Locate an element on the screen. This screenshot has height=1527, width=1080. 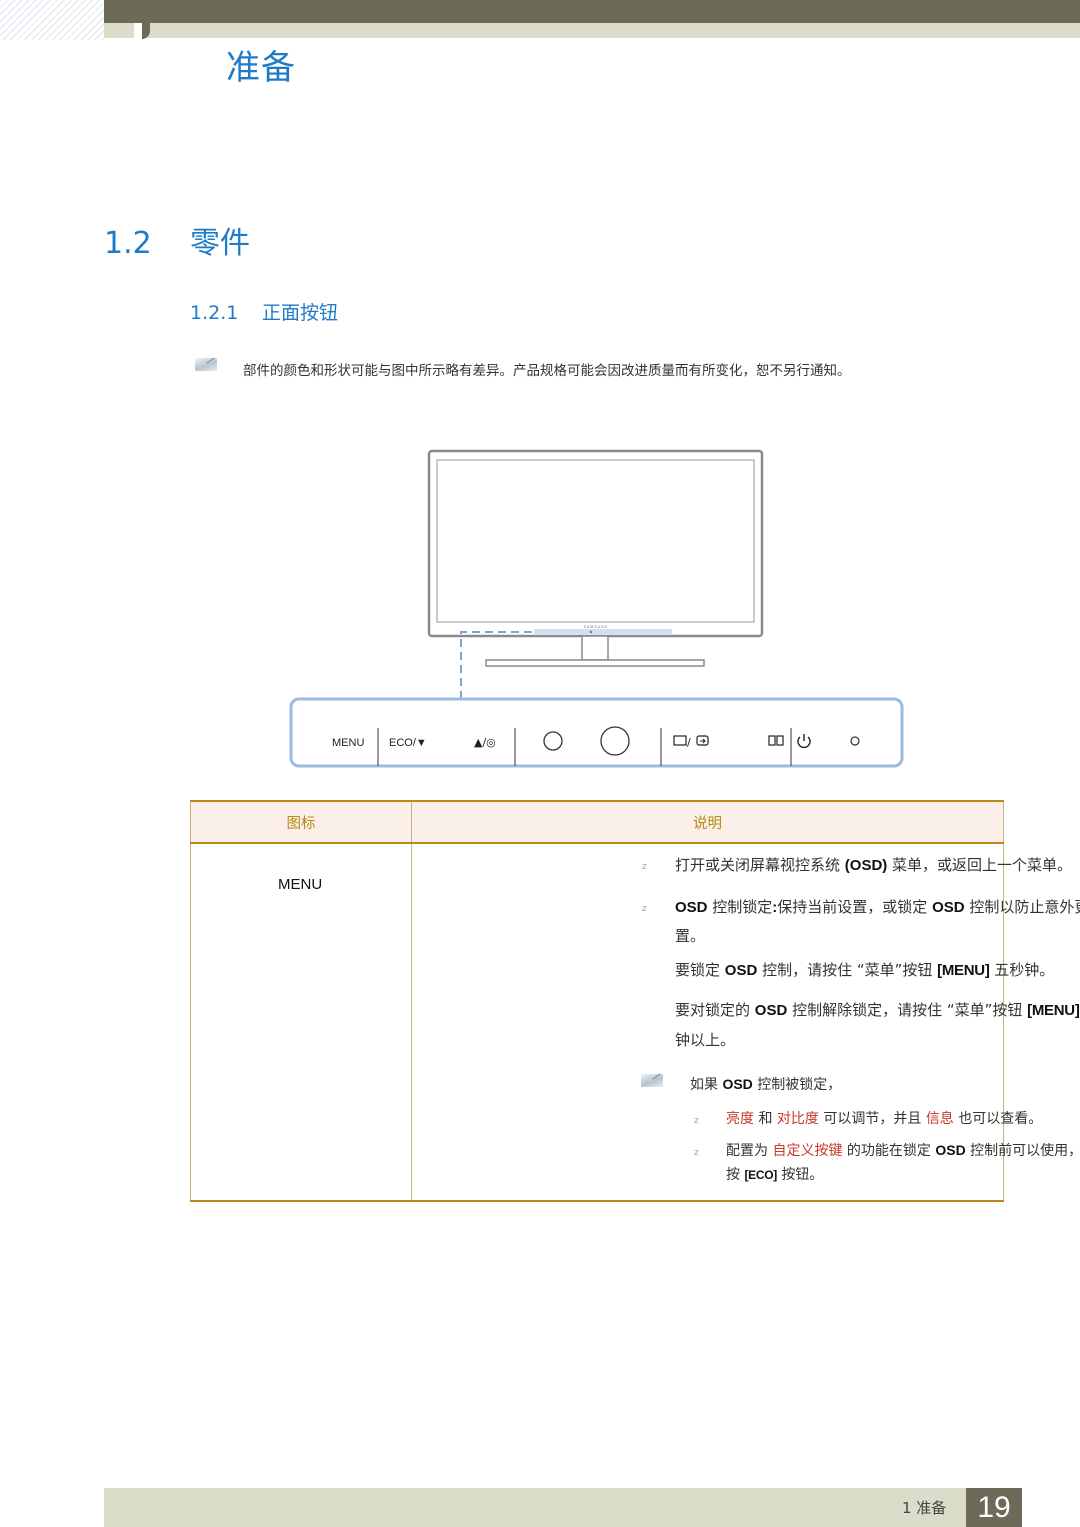
lock-instruction: 要锁定 OSD 控制，请按住 “菜单”按钮 [MENU] 五秒钟。 is located at coordinates (865, 970).